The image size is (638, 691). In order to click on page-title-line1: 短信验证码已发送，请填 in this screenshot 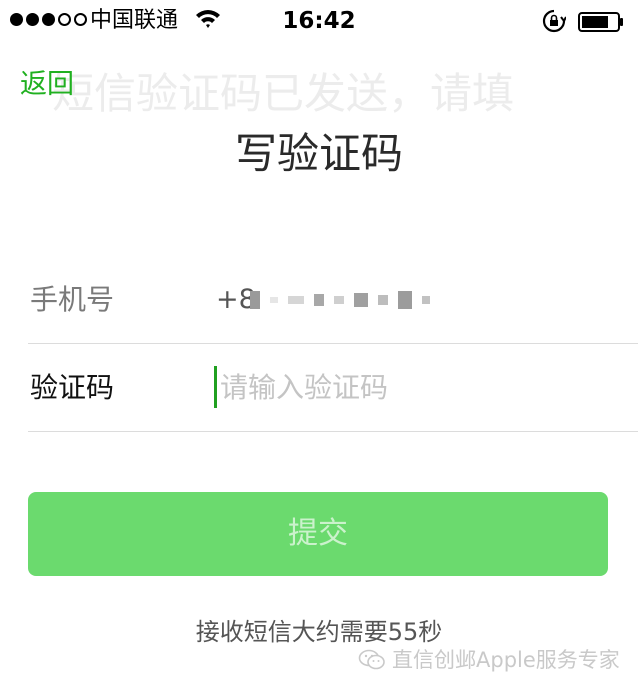, I will do `click(283, 93)`.